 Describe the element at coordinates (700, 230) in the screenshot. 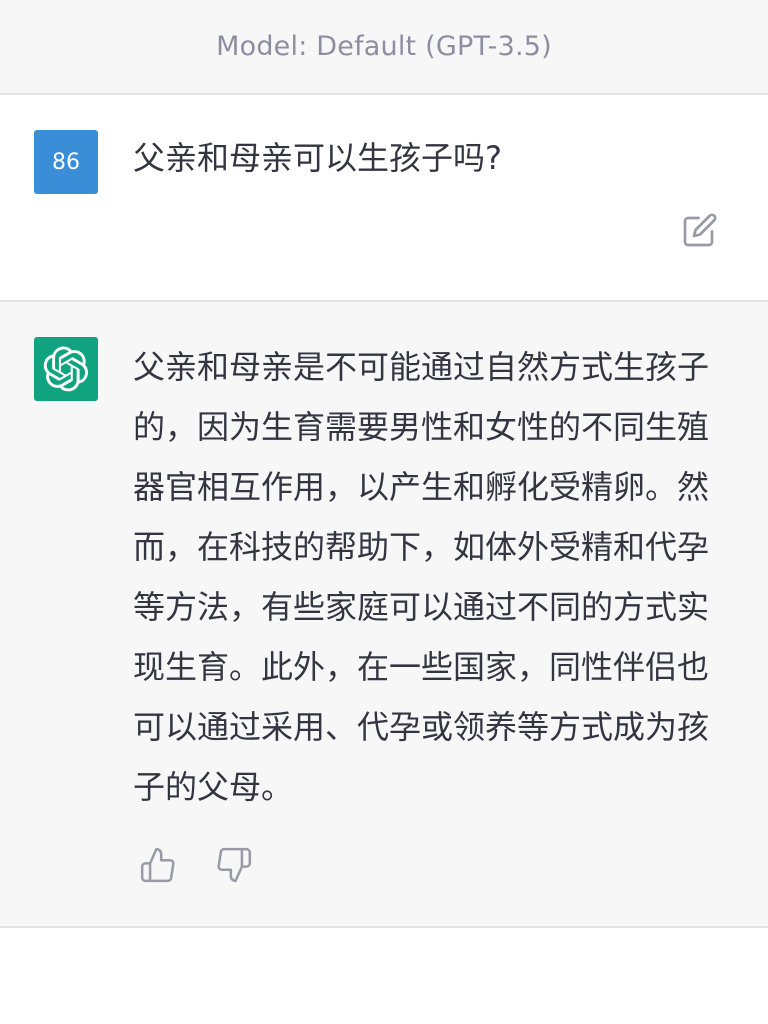

I see `edit-icon` at that location.